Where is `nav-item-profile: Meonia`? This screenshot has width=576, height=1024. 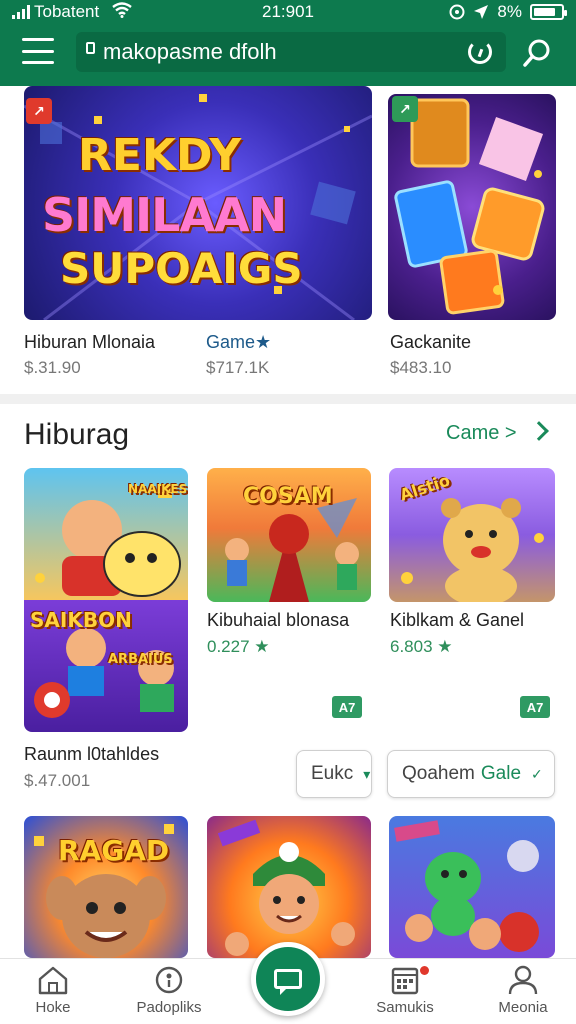 nav-item-profile: Meonia is located at coordinates (523, 990).